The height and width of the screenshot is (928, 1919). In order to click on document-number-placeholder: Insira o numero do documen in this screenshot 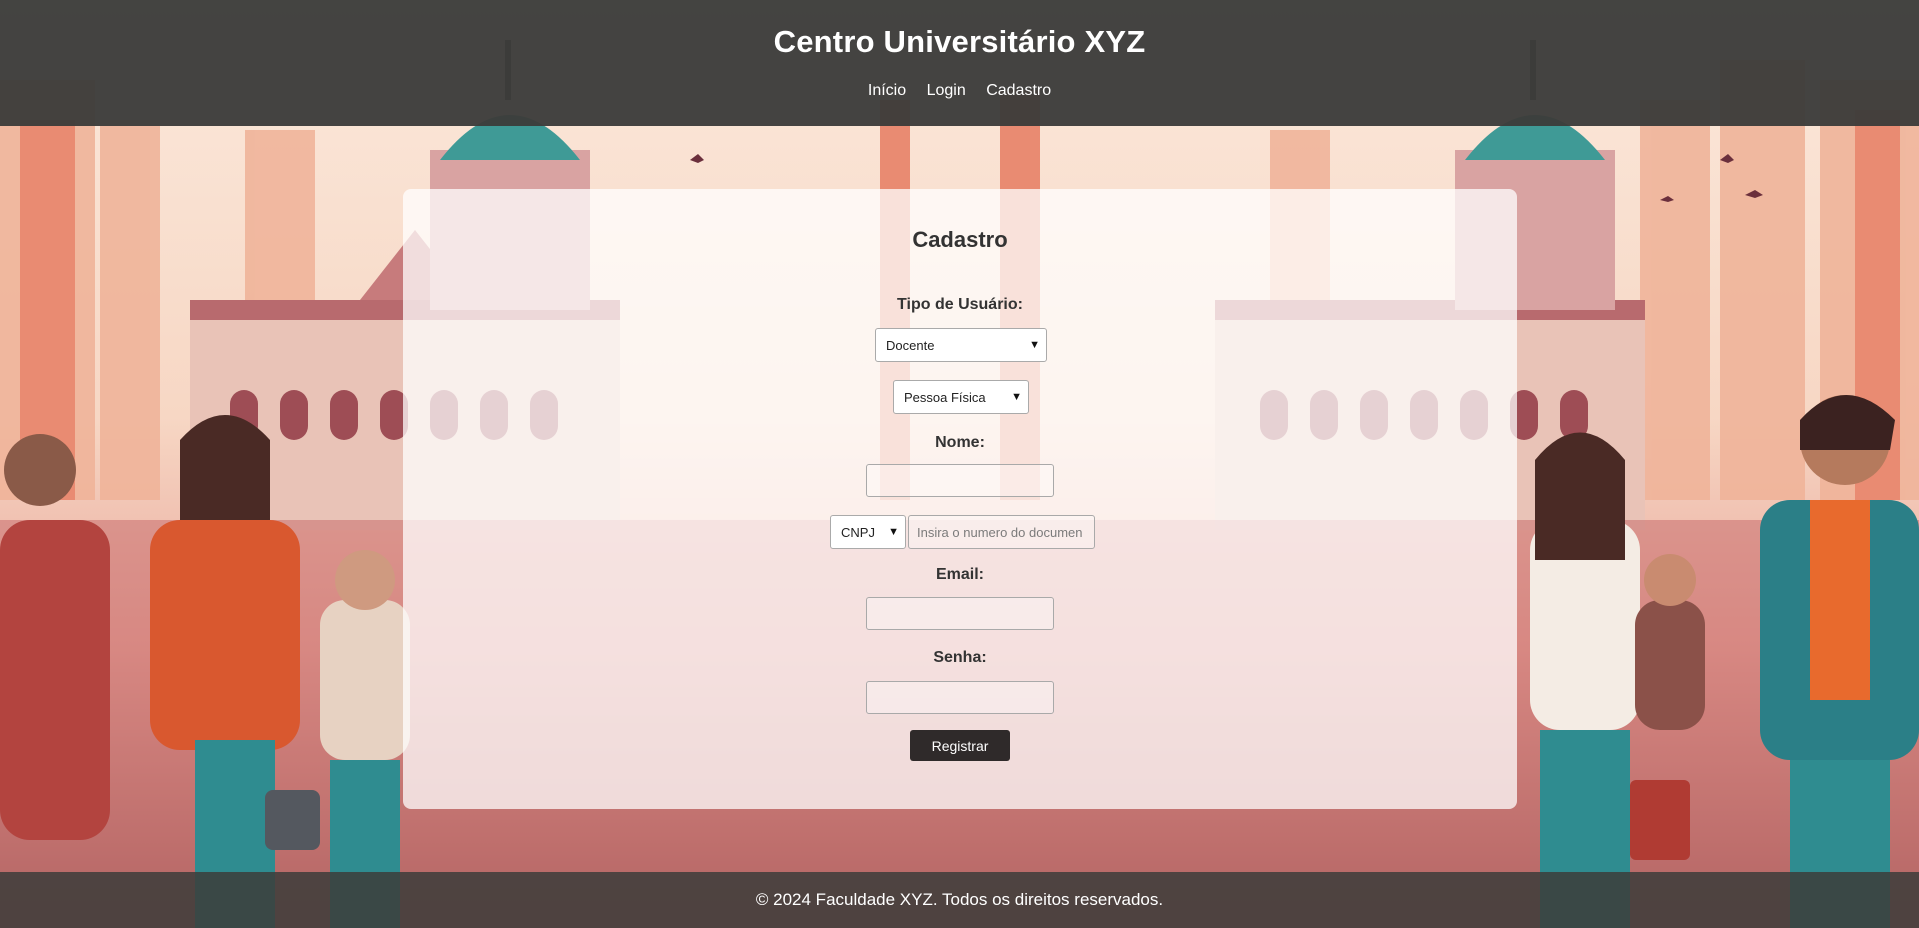, I will do `click(1000, 532)`.